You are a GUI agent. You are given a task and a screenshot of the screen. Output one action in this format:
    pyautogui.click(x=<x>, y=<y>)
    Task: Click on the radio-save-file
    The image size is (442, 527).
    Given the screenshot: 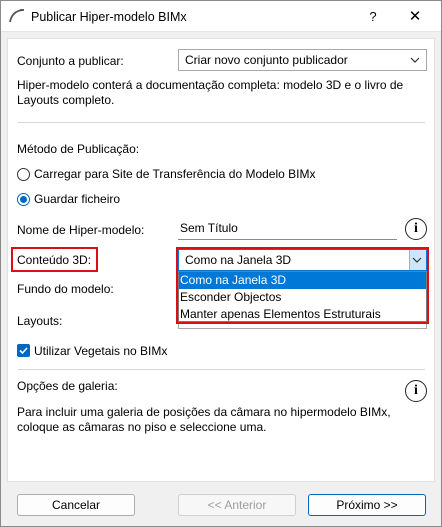 What is the action you would take?
    pyautogui.click(x=23, y=199)
    